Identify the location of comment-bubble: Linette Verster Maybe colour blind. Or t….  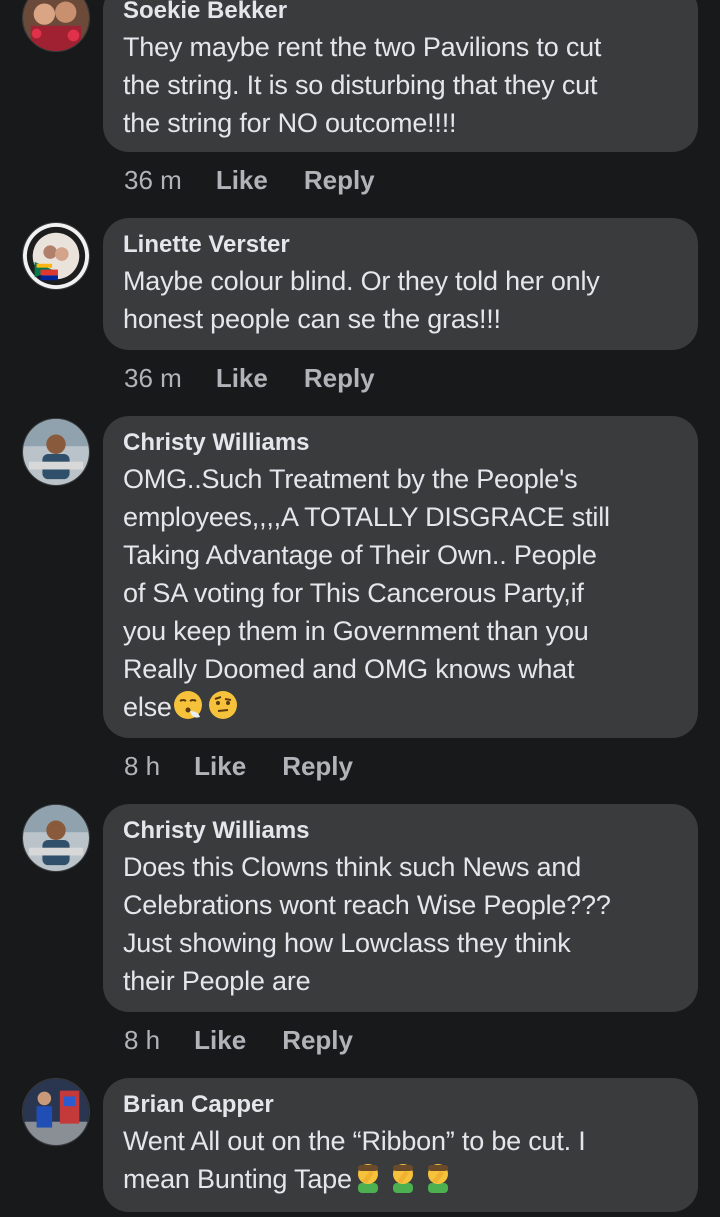
(400, 284).